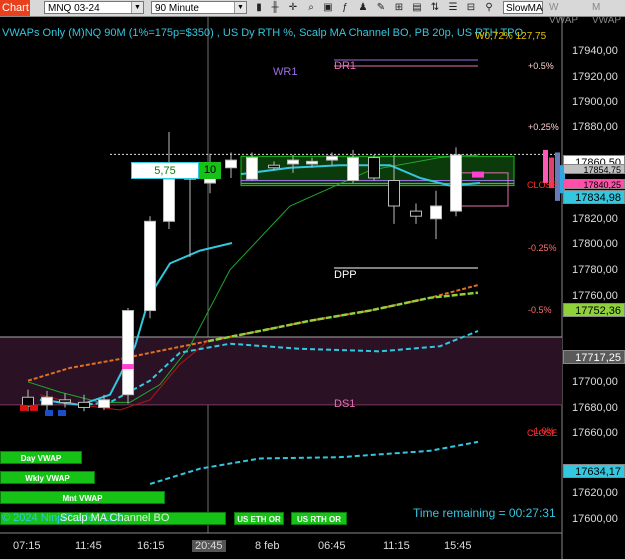 The image size is (625, 559). I want to click on interval-select: 90 Minute ▼, so click(199, 7).